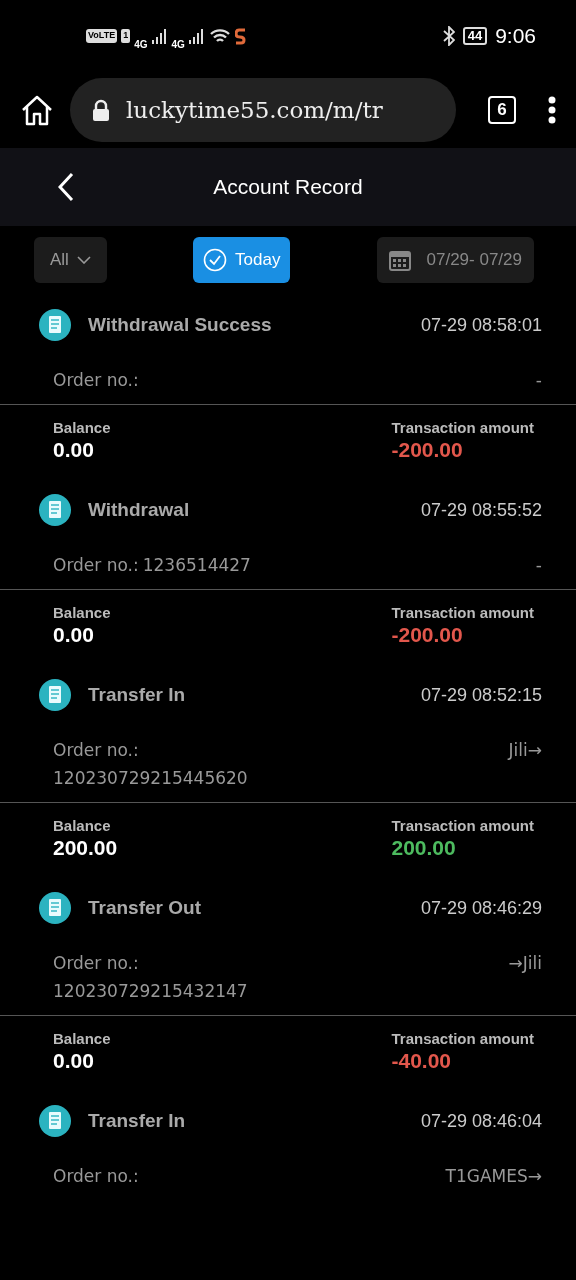 Image resolution: width=576 pixels, height=1280 pixels. What do you see at coordinates (150, 991) in the screenshot?
I see `order-number: 120230729215432147` at bounding box center [150, 991].